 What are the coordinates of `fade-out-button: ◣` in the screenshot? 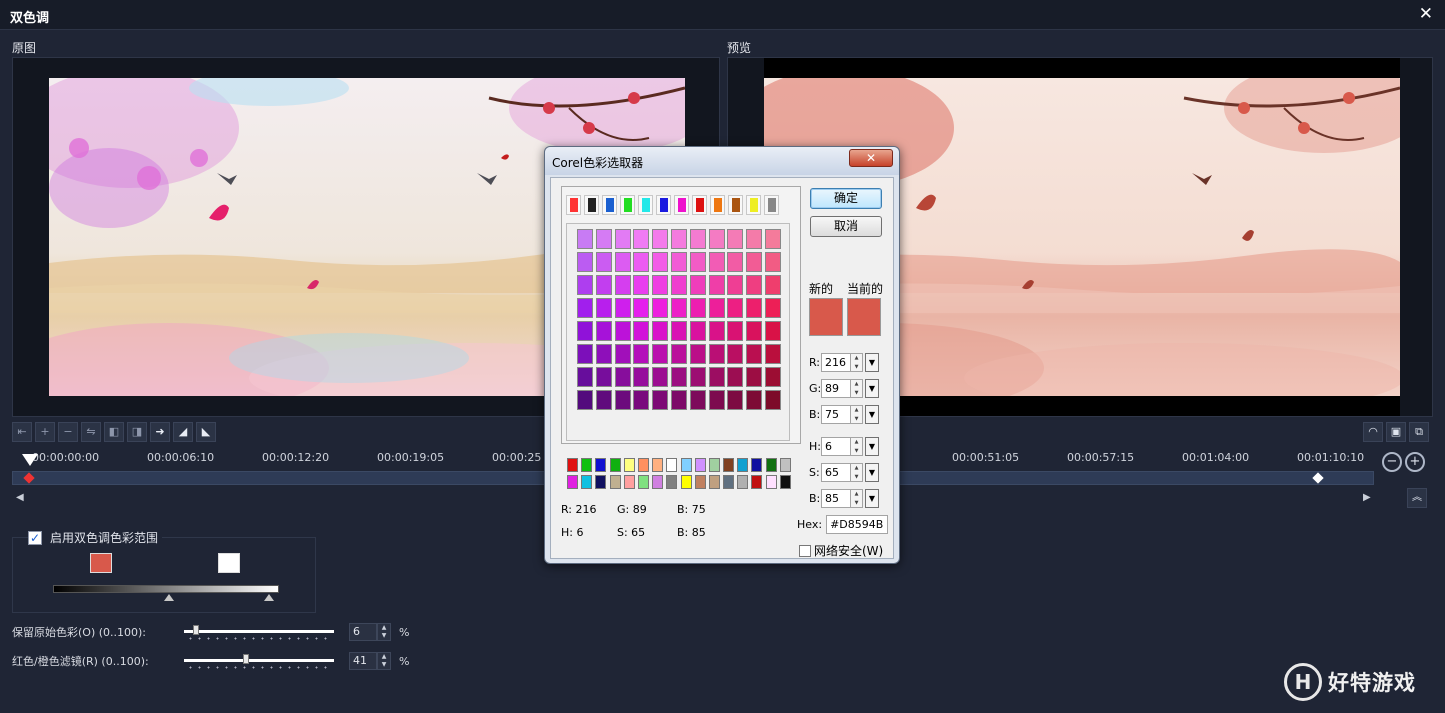 It's located at (206, 432).